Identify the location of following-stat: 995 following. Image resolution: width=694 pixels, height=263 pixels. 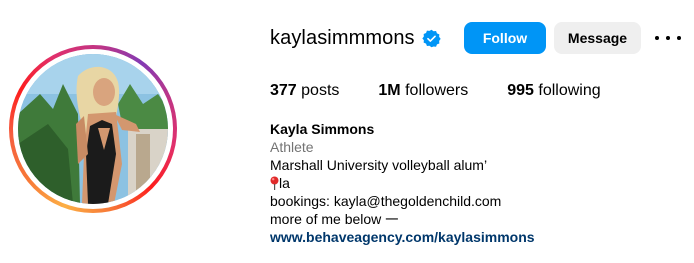
(553, 91).